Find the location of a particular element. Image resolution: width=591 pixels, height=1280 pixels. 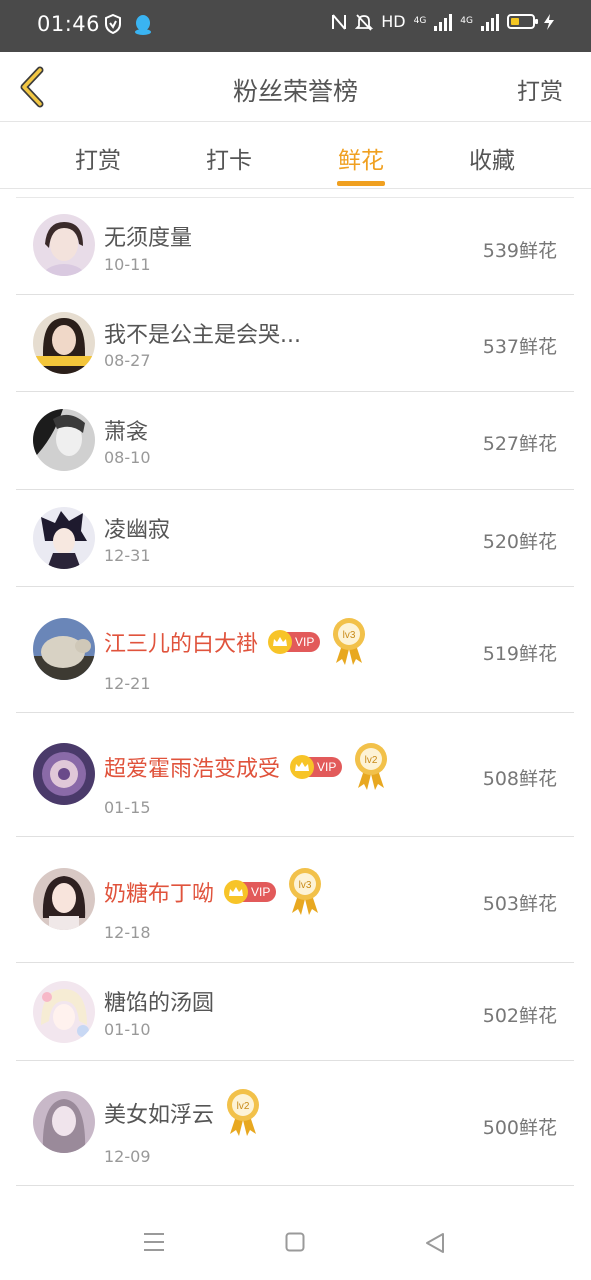

flower-count: 503鲜花 is located at coordinates (519, 904).